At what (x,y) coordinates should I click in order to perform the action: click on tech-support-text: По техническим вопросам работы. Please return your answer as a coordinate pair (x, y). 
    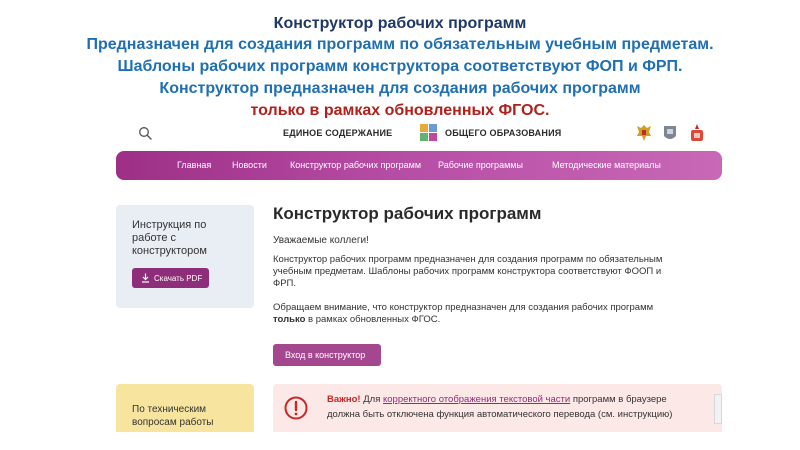
    Looking at the image, I should click on (173, 416).